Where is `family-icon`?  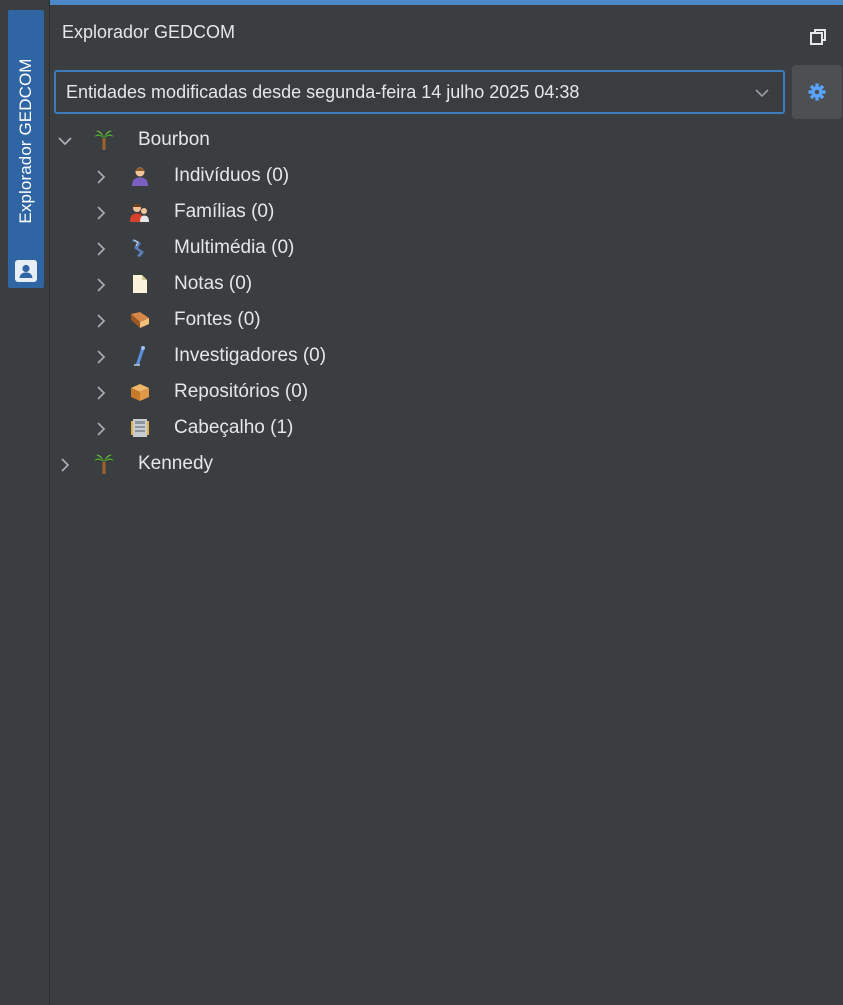 family-icon is located at coordinates (140, 212).